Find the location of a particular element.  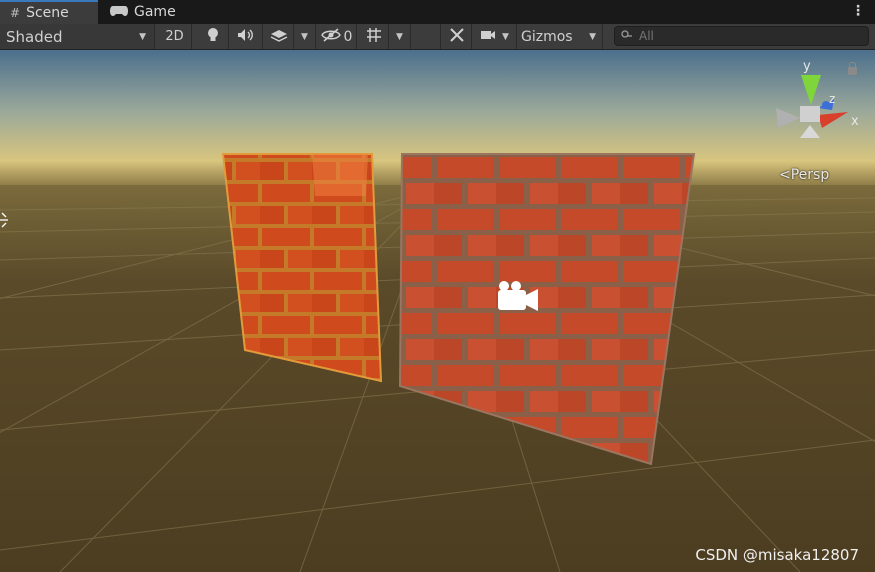

grid-icon: # is located at coordinates (15, 13).